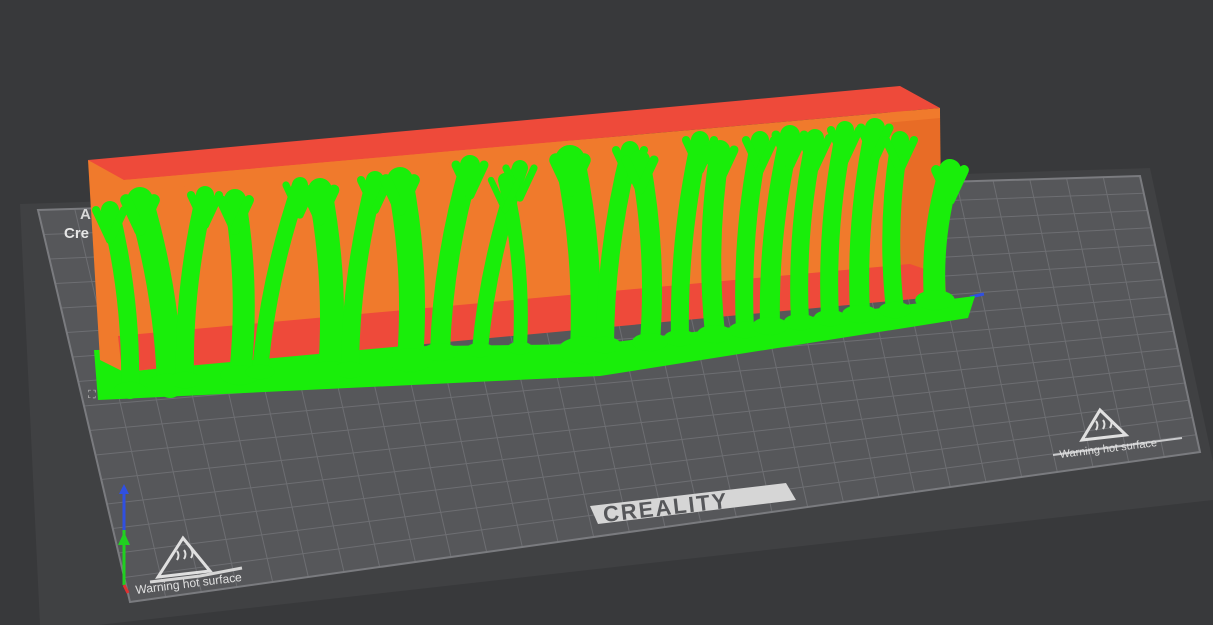 This screenshot has height=625, width=1213. I want to click on bed-corner-text-a: A, so click(85, 214).